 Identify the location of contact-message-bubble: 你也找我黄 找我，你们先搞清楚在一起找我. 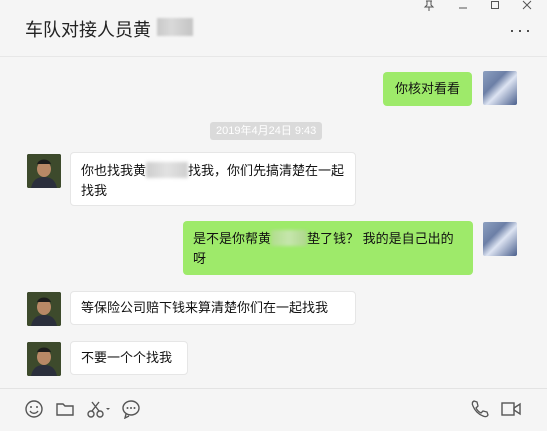
(213, 179).